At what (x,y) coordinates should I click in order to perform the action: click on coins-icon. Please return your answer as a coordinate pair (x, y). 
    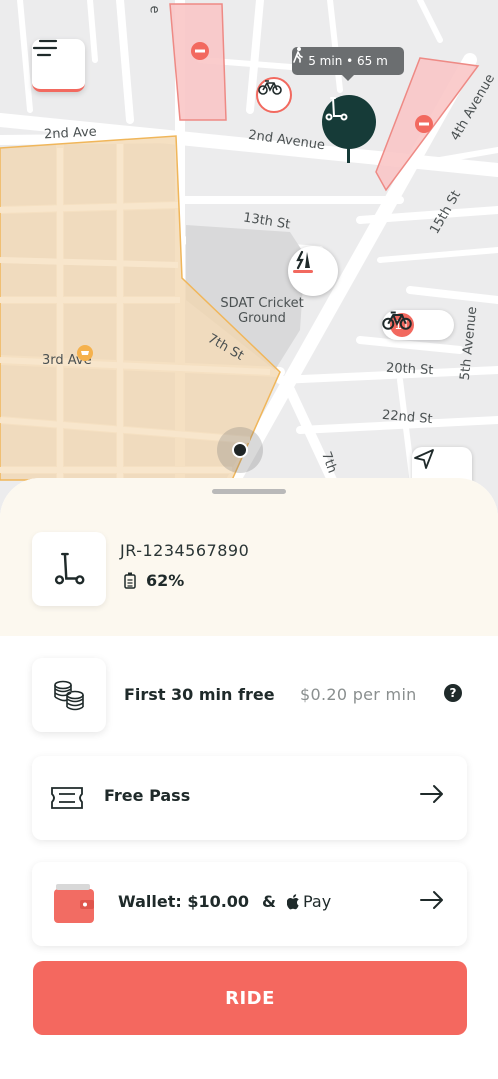
    Looking at the image, I should click on (69, 695).